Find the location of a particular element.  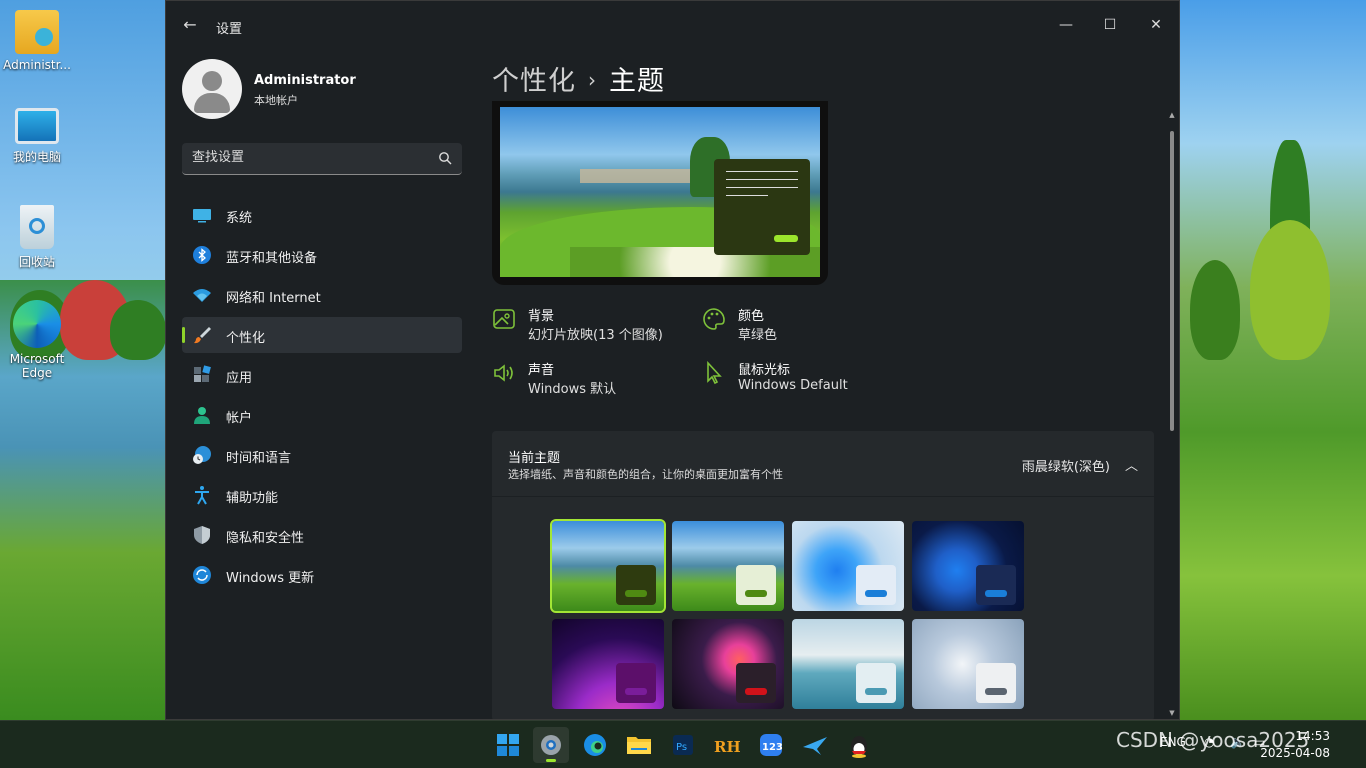

taskbar-edge is located at coordinates (595, 745).